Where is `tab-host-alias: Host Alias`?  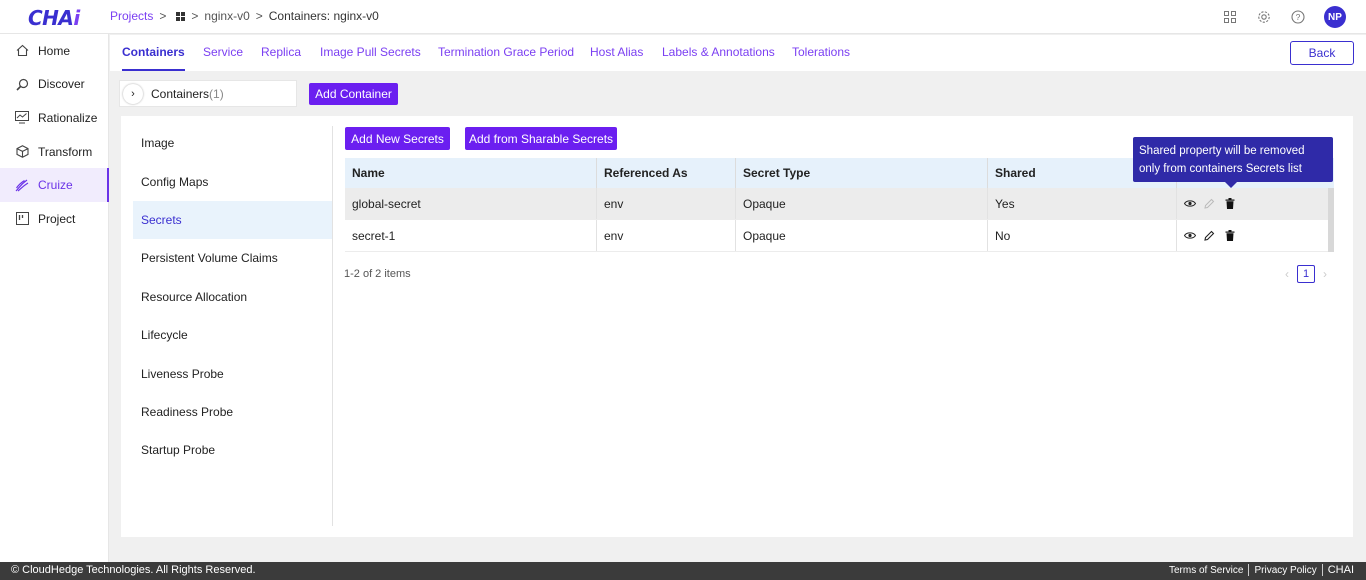 tab-host-alias: Host Alias is located at coordinates (616, 52).